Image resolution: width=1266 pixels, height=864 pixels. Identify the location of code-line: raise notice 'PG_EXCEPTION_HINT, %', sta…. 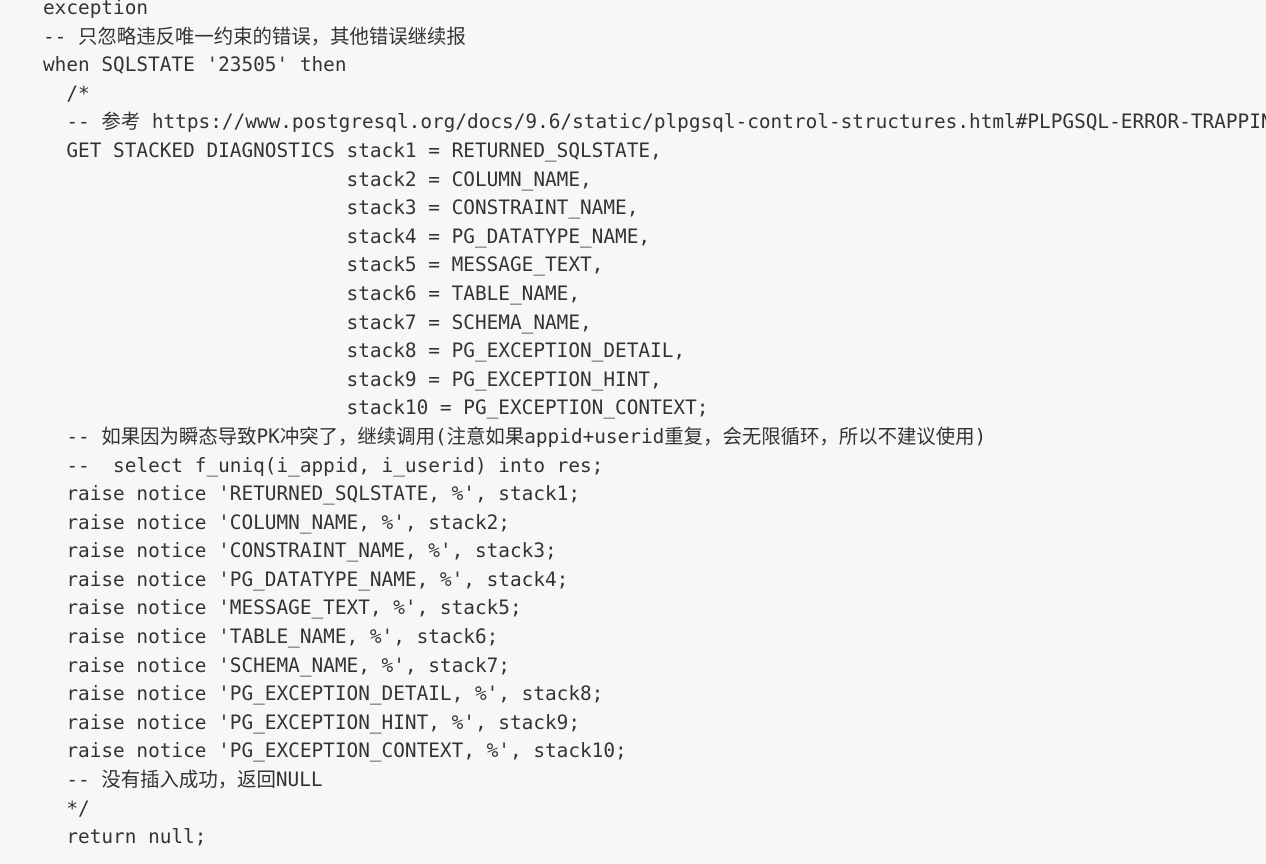
(312, 722).